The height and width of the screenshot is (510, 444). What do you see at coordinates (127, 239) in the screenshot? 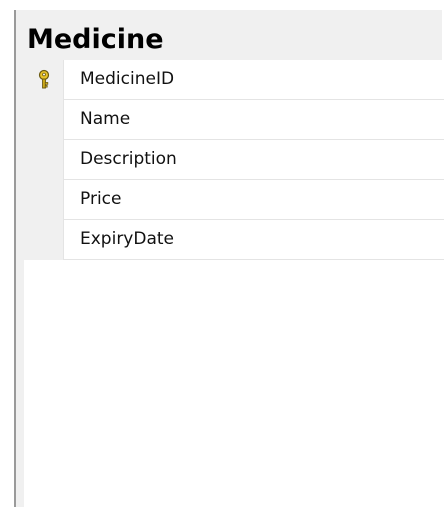
I see `column-name: ExpiryDate` at bounding box center [127, 239].